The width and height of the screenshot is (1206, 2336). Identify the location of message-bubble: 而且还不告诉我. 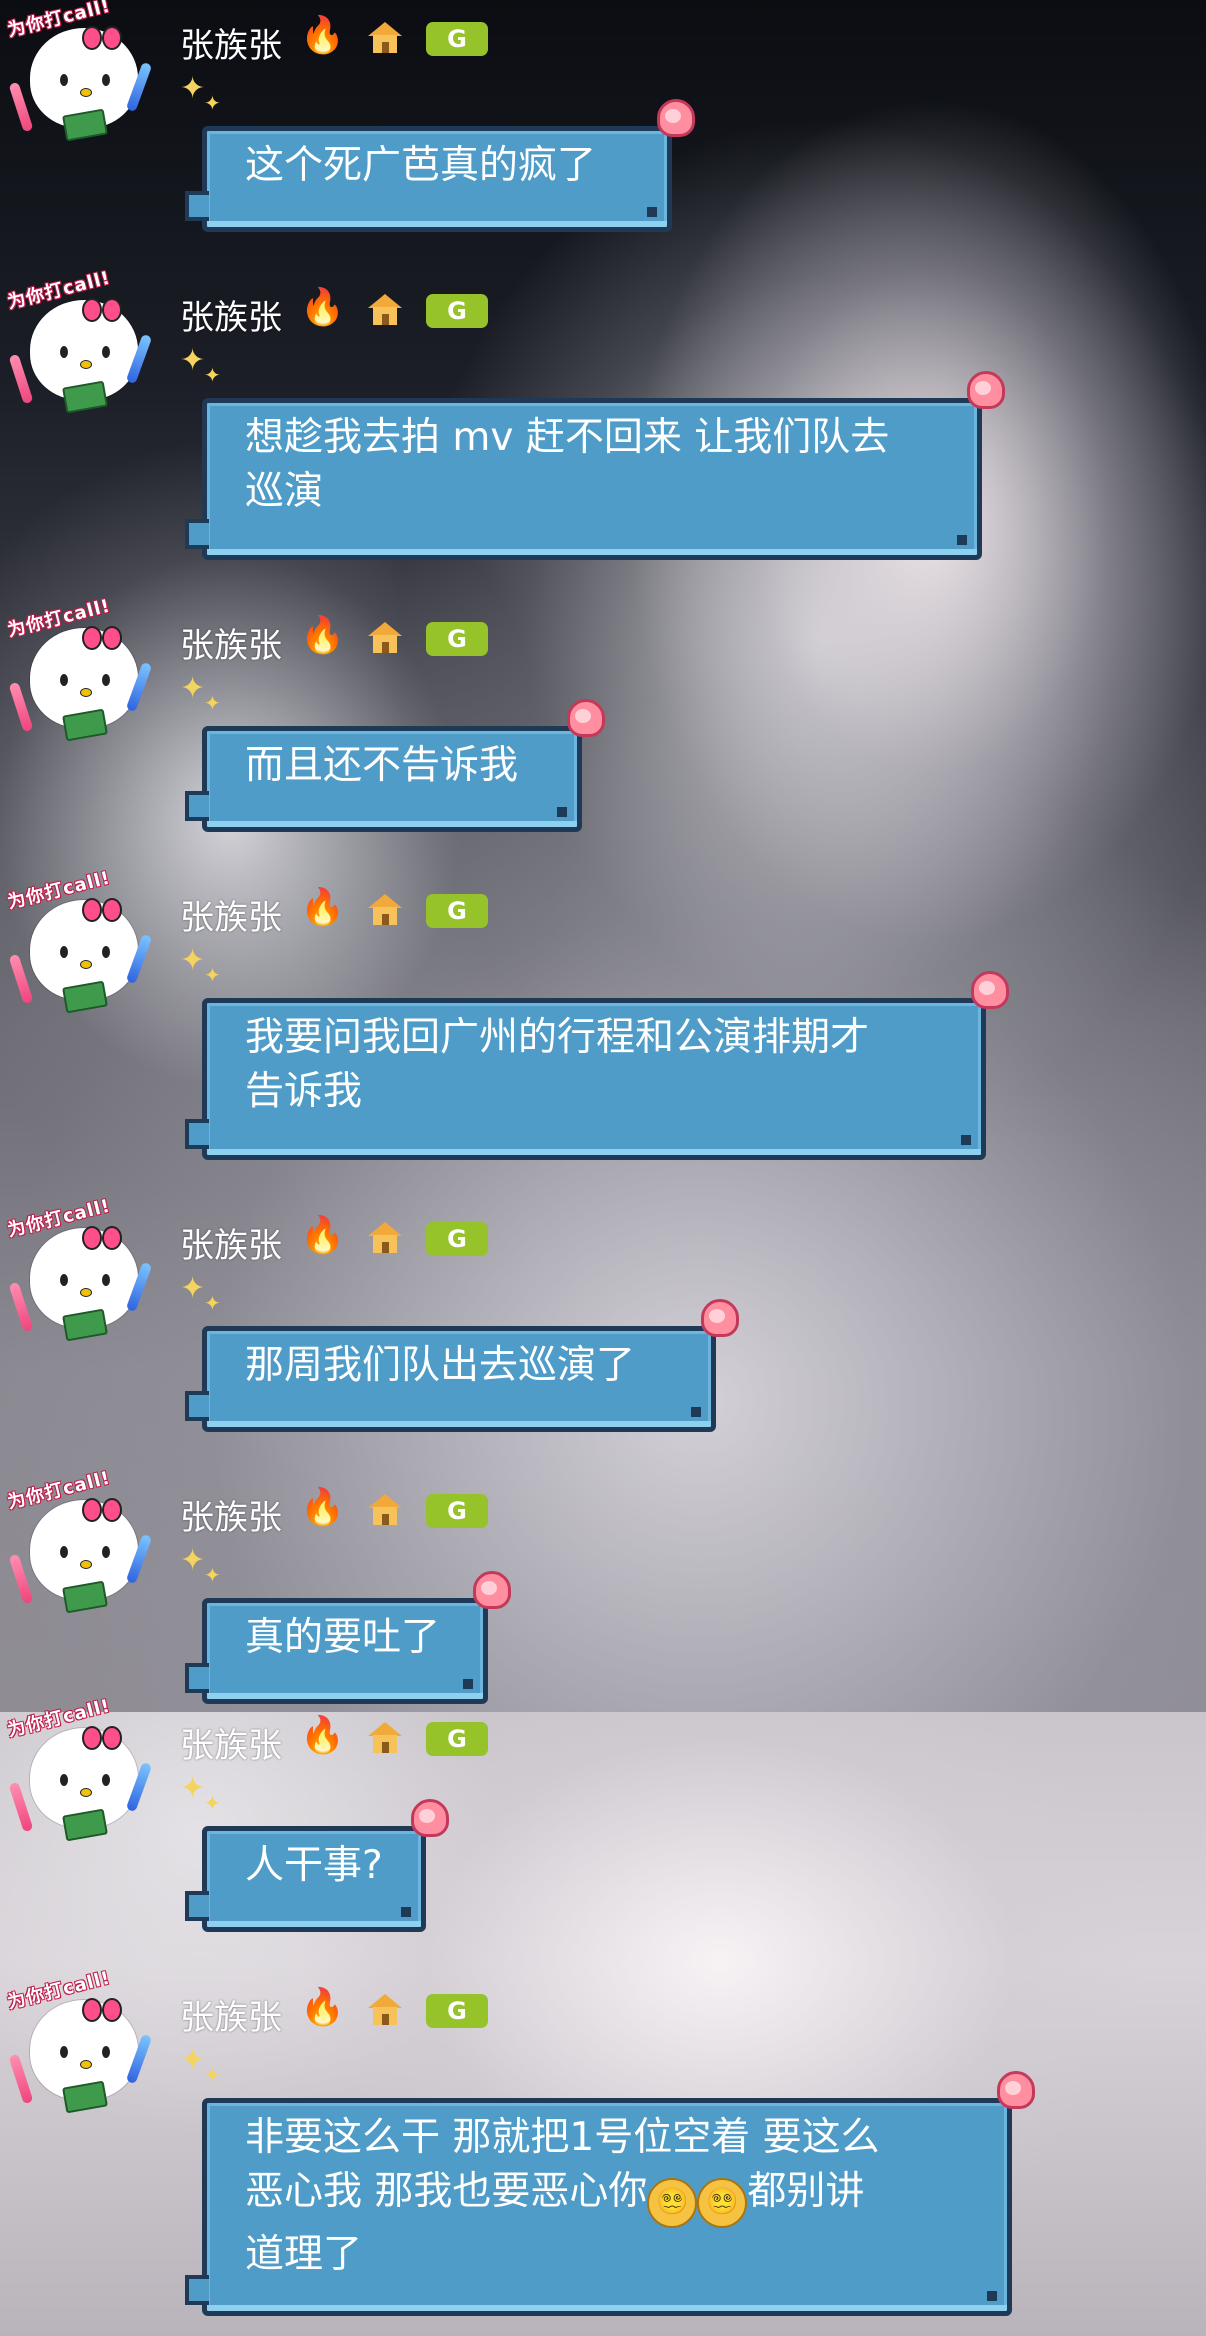
(395, 765).